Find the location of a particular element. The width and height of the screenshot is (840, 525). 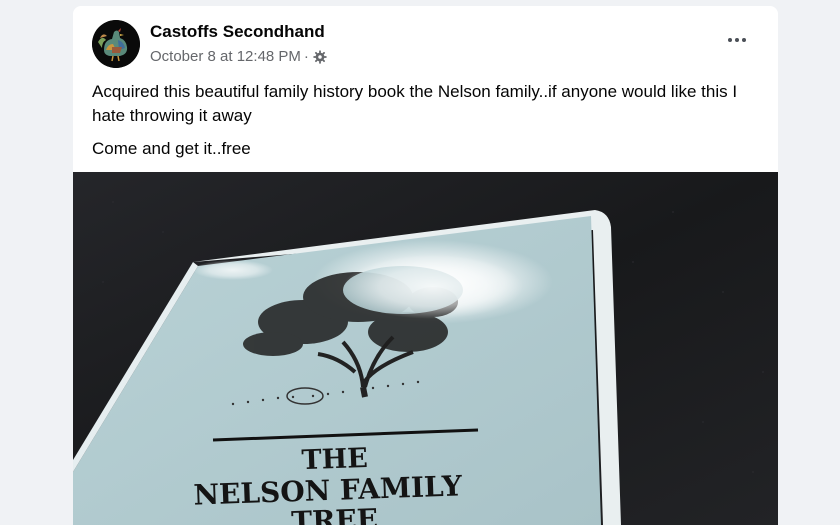

post-meta: October 8 at 12:48 PM · is located at coordinates (238, 56).